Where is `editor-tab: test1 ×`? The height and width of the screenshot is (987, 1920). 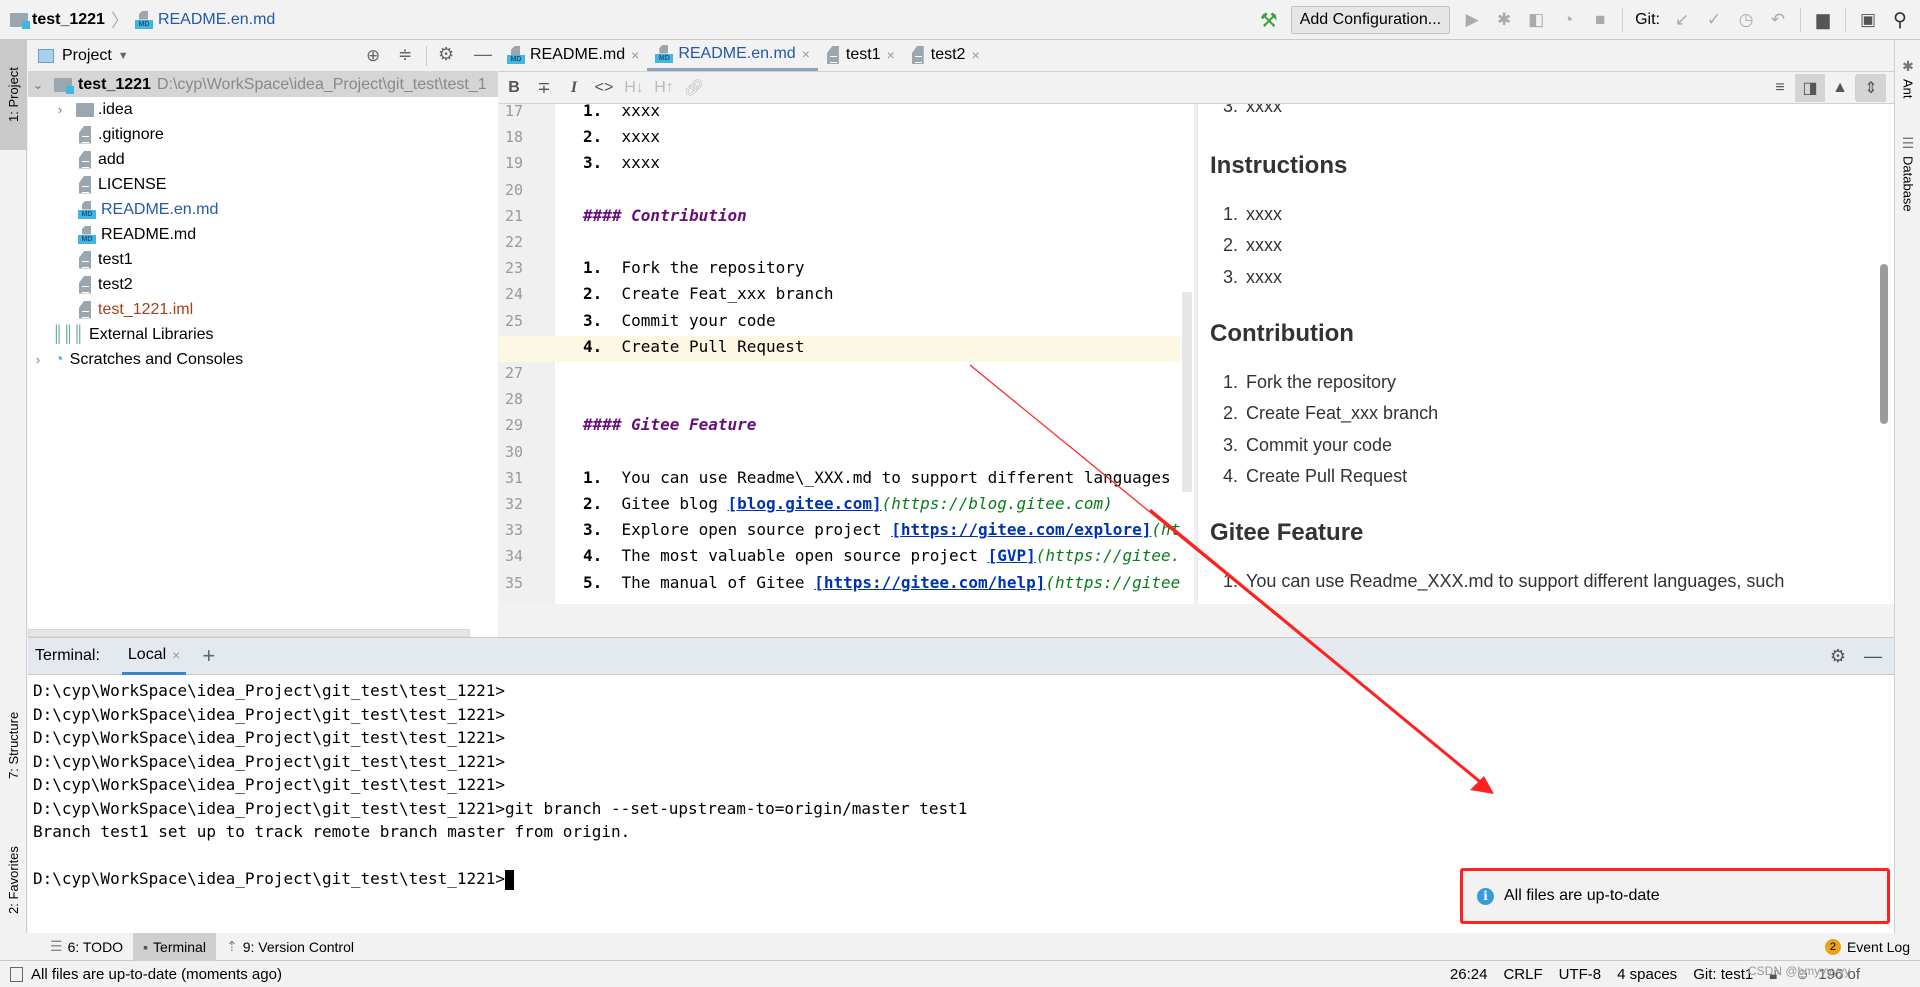
editor-tab: test1 × is located at coordinates (860, 55).